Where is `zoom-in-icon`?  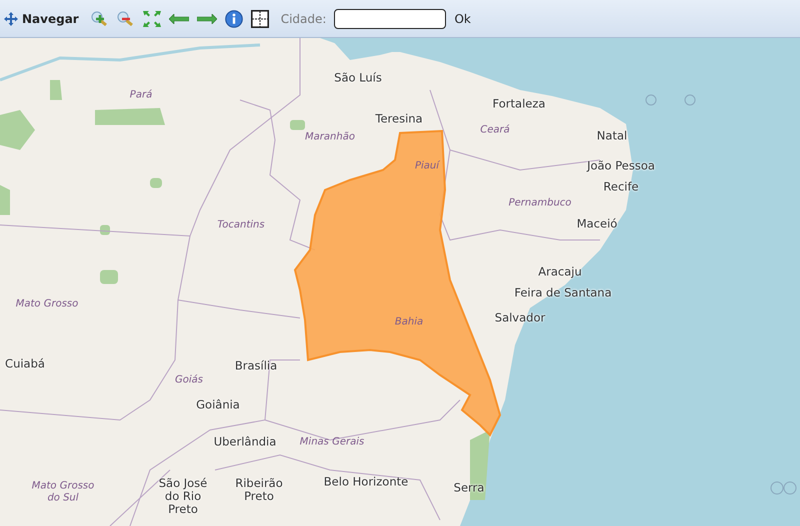
zoom-in-icon is located at coordinates (99, 18).